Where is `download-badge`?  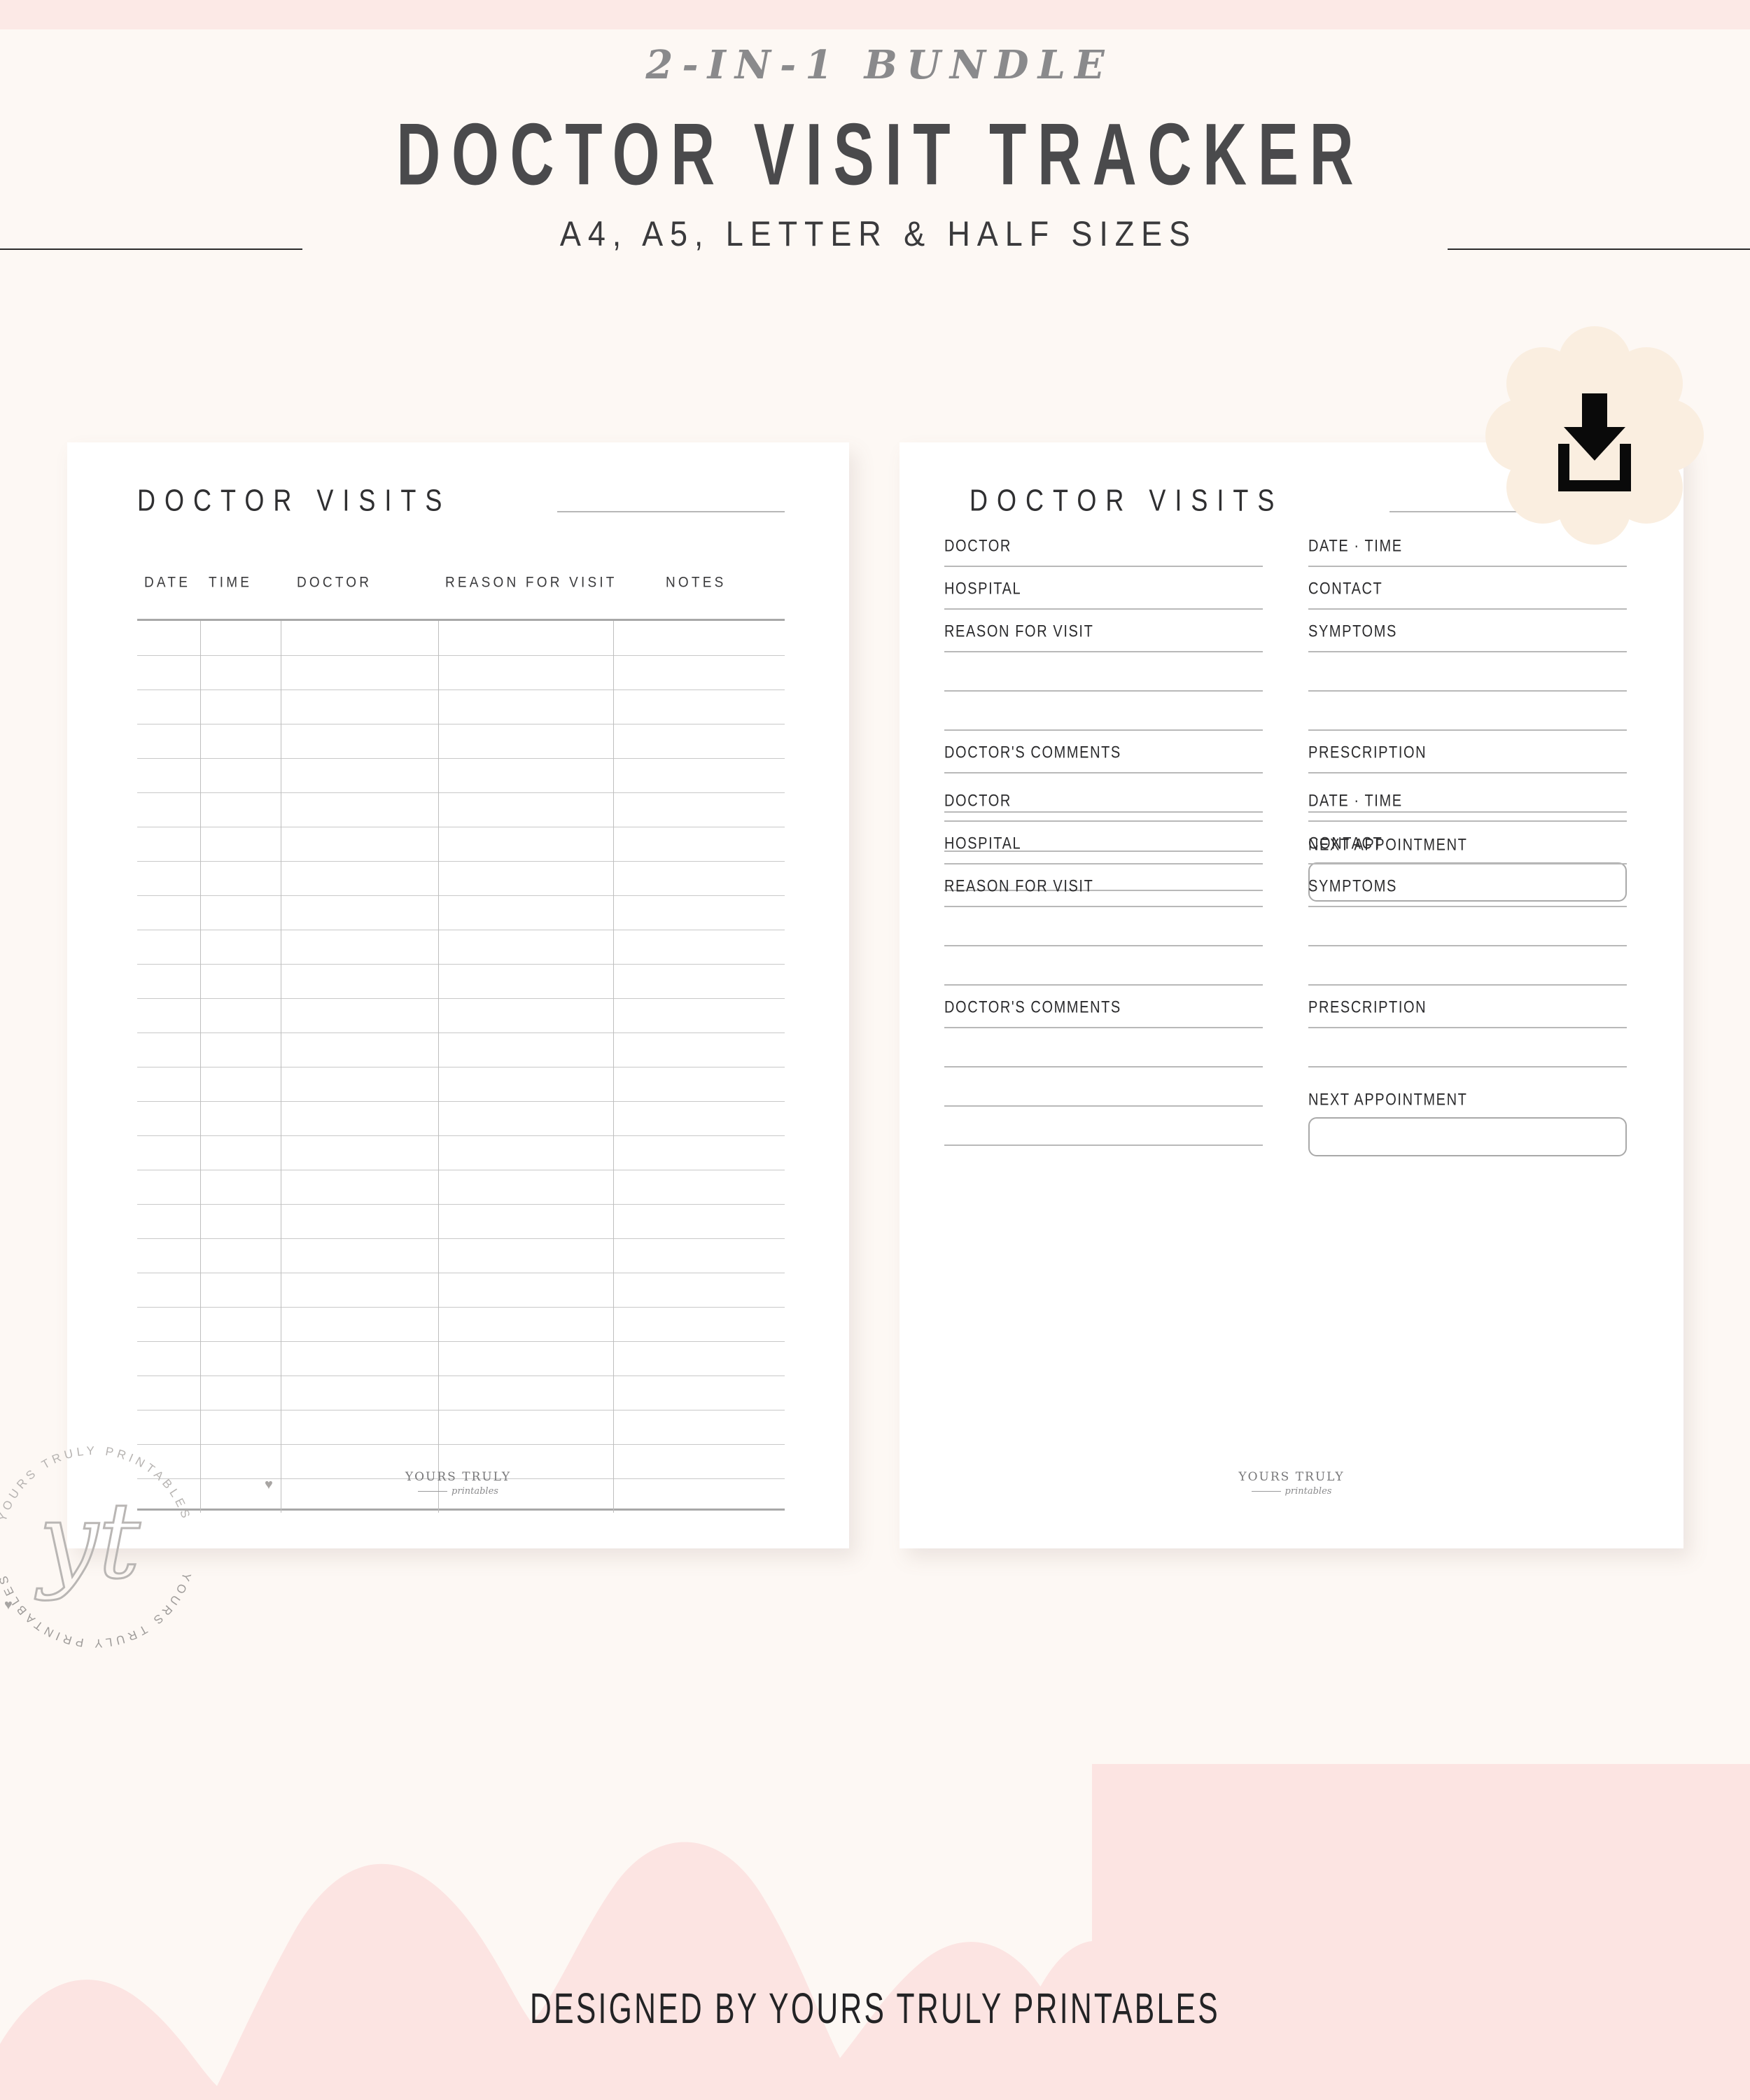 download-badge is located at coordinates (1595, 435).